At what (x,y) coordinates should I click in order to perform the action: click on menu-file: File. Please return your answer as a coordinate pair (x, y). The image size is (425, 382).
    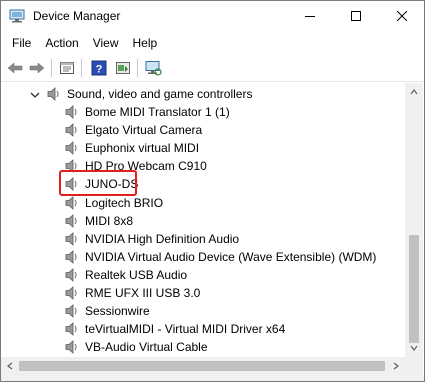
    Looking at the image, I should click on (21, 43).